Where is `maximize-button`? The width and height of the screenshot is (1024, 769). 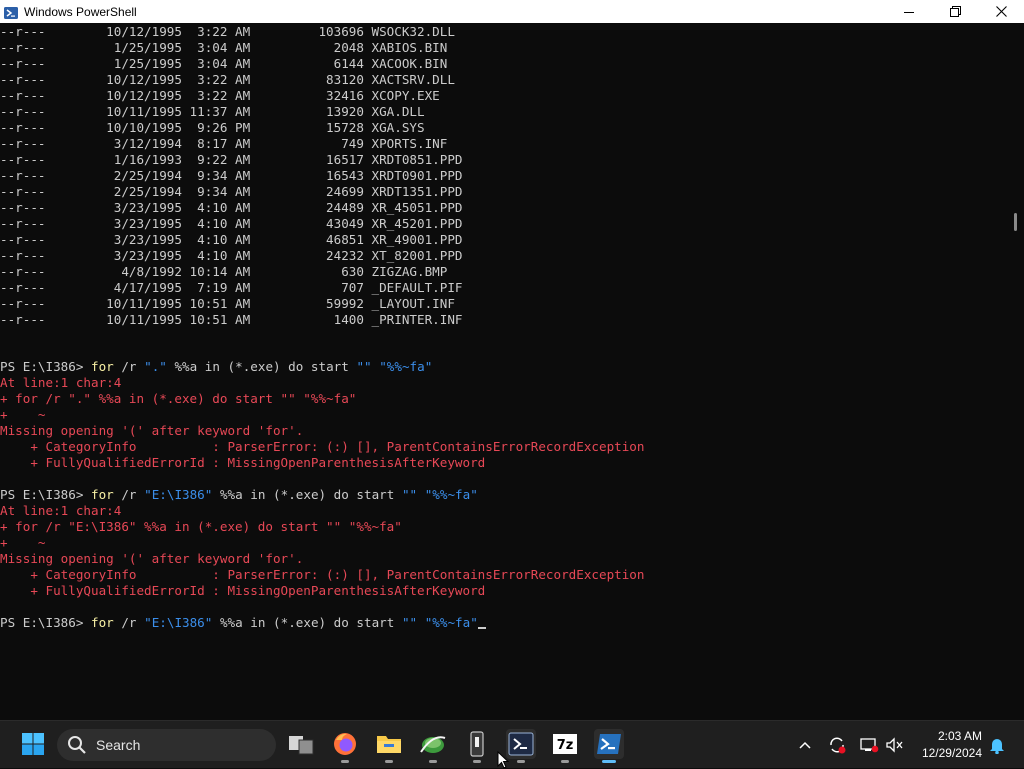
maximize-button is located at coordinates (955, 11).